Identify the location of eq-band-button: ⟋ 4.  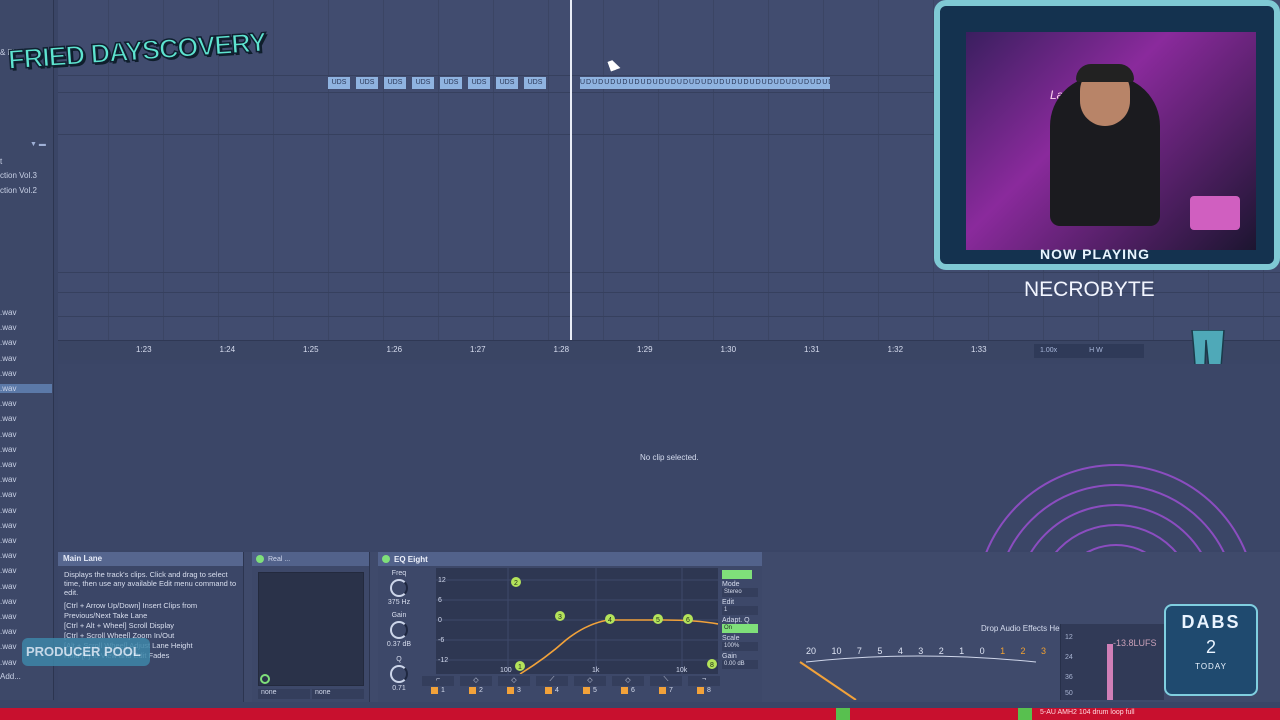
(552, 687).